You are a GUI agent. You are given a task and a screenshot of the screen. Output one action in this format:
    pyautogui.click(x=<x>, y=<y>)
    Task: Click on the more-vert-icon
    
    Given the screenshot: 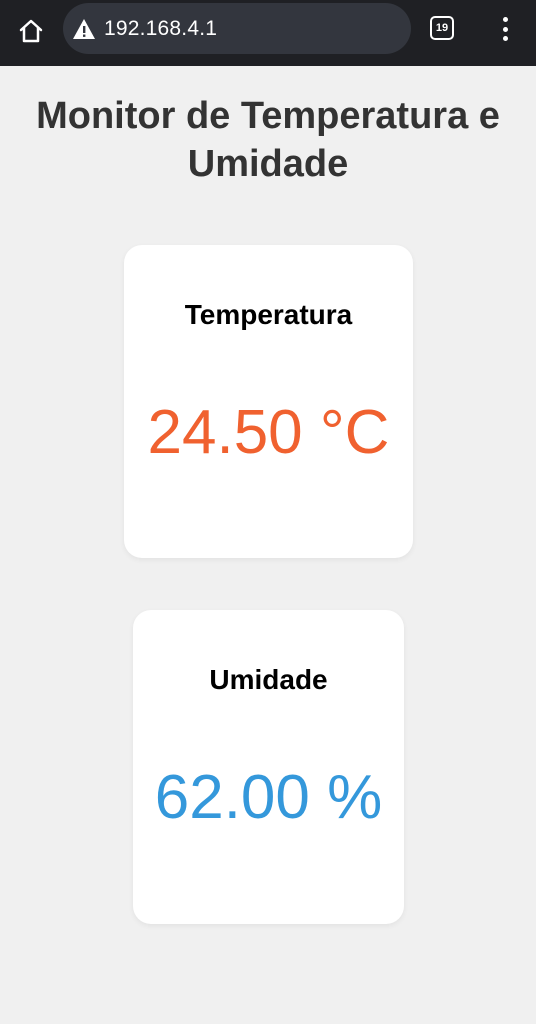 What is the action you would take?
    pyautogui.click(x=505, y=29)
    